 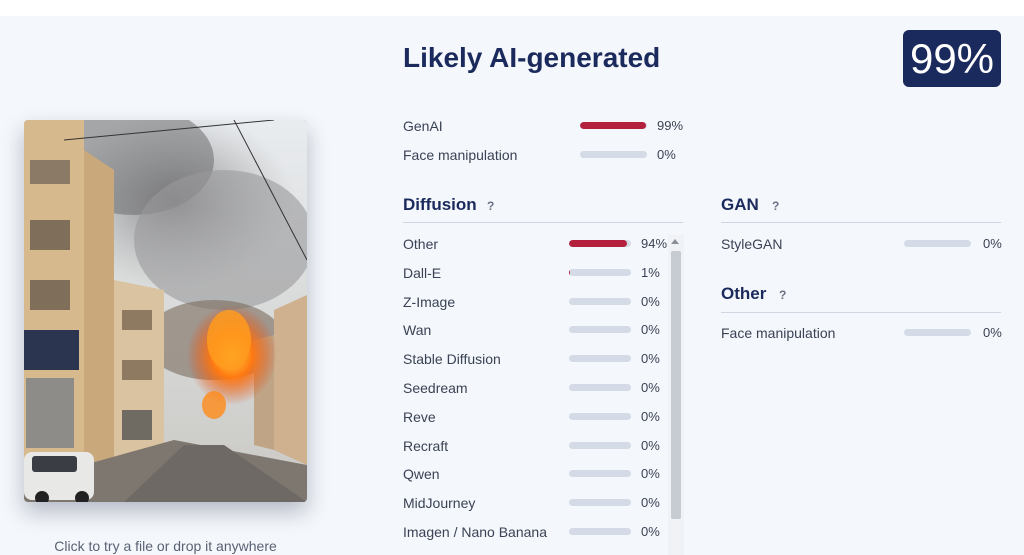 I want to click on diffusion-row: Stable Diffusion 0%, so click(x=535, y=359).